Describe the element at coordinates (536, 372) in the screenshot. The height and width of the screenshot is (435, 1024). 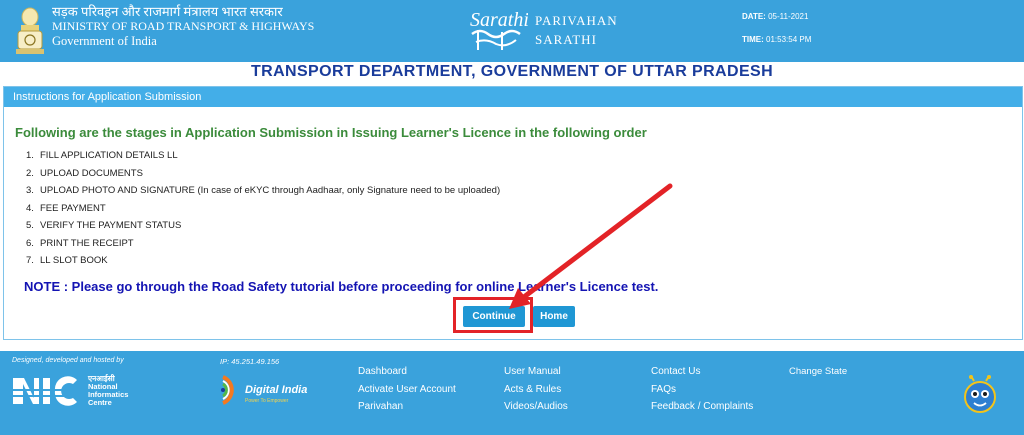
I see `user-manual-link: User Manual` at that location.